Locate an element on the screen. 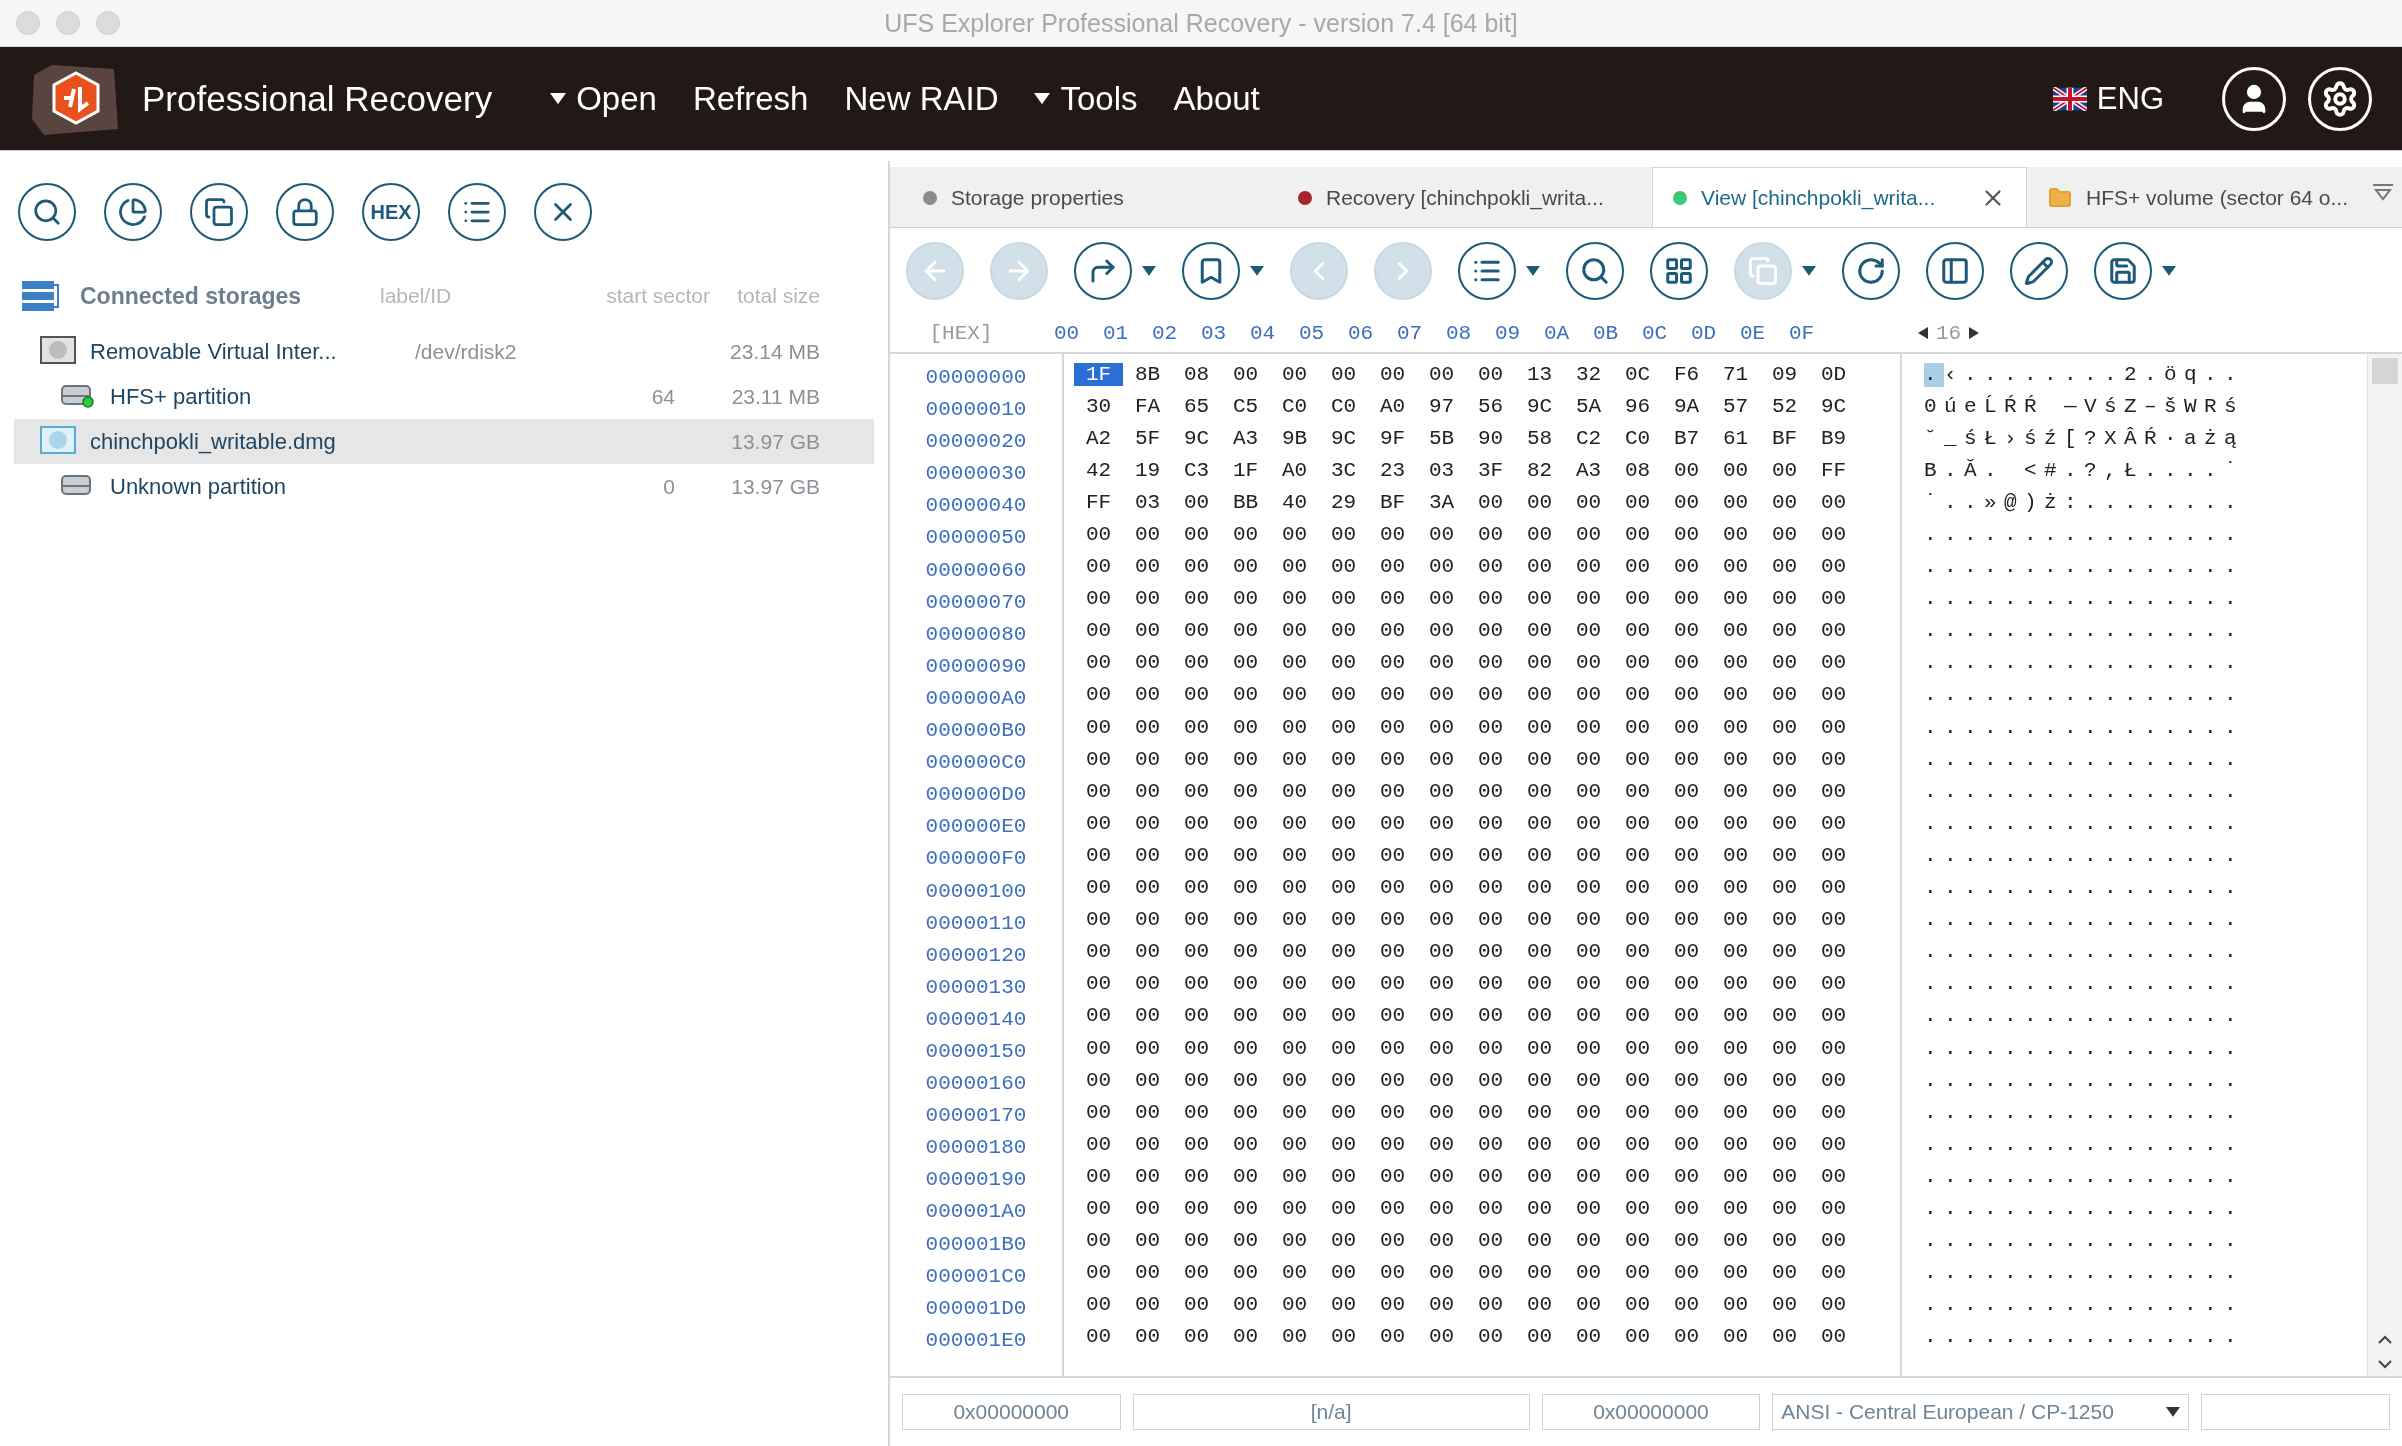 The image size is (2402, 1446). tab: Storage properties is located at coordinates (1089, 197).